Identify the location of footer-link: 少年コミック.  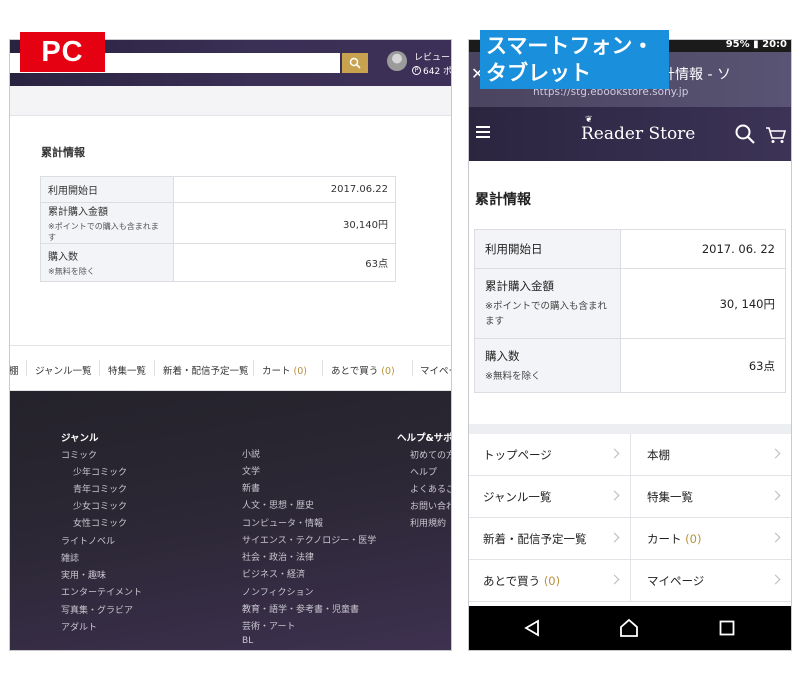
(100, 471).